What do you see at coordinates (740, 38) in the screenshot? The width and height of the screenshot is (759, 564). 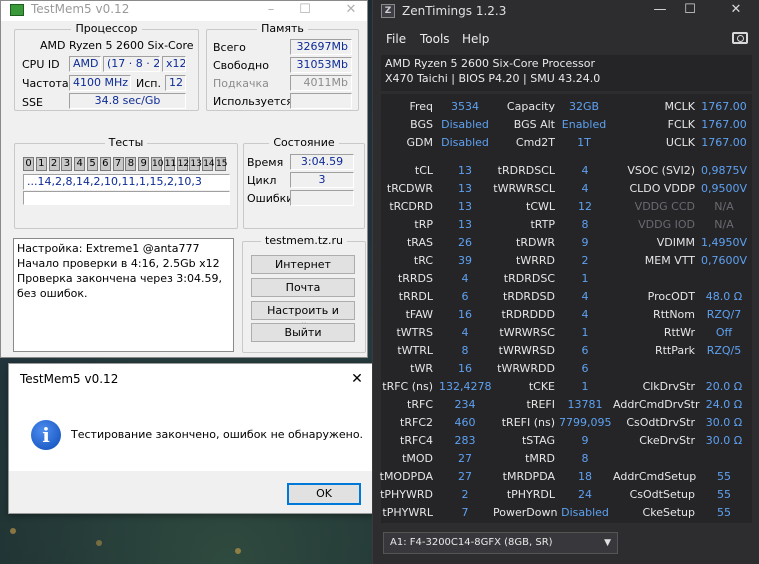 I see `screenshot-camera-icon` at bounding box center [740, 38].